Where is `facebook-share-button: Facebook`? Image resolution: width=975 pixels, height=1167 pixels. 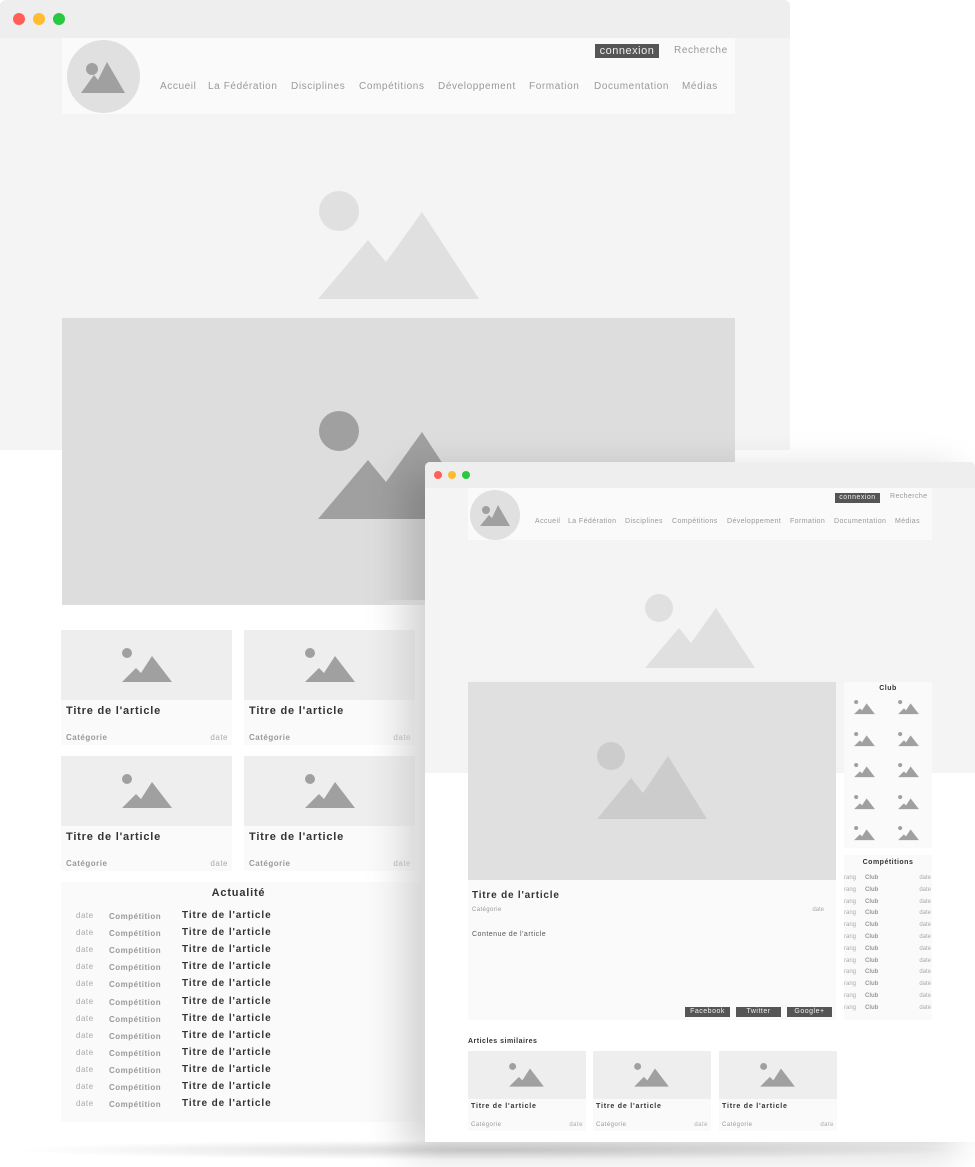 facebook-share-button: Facebook is located at coordinates (707, 1012).